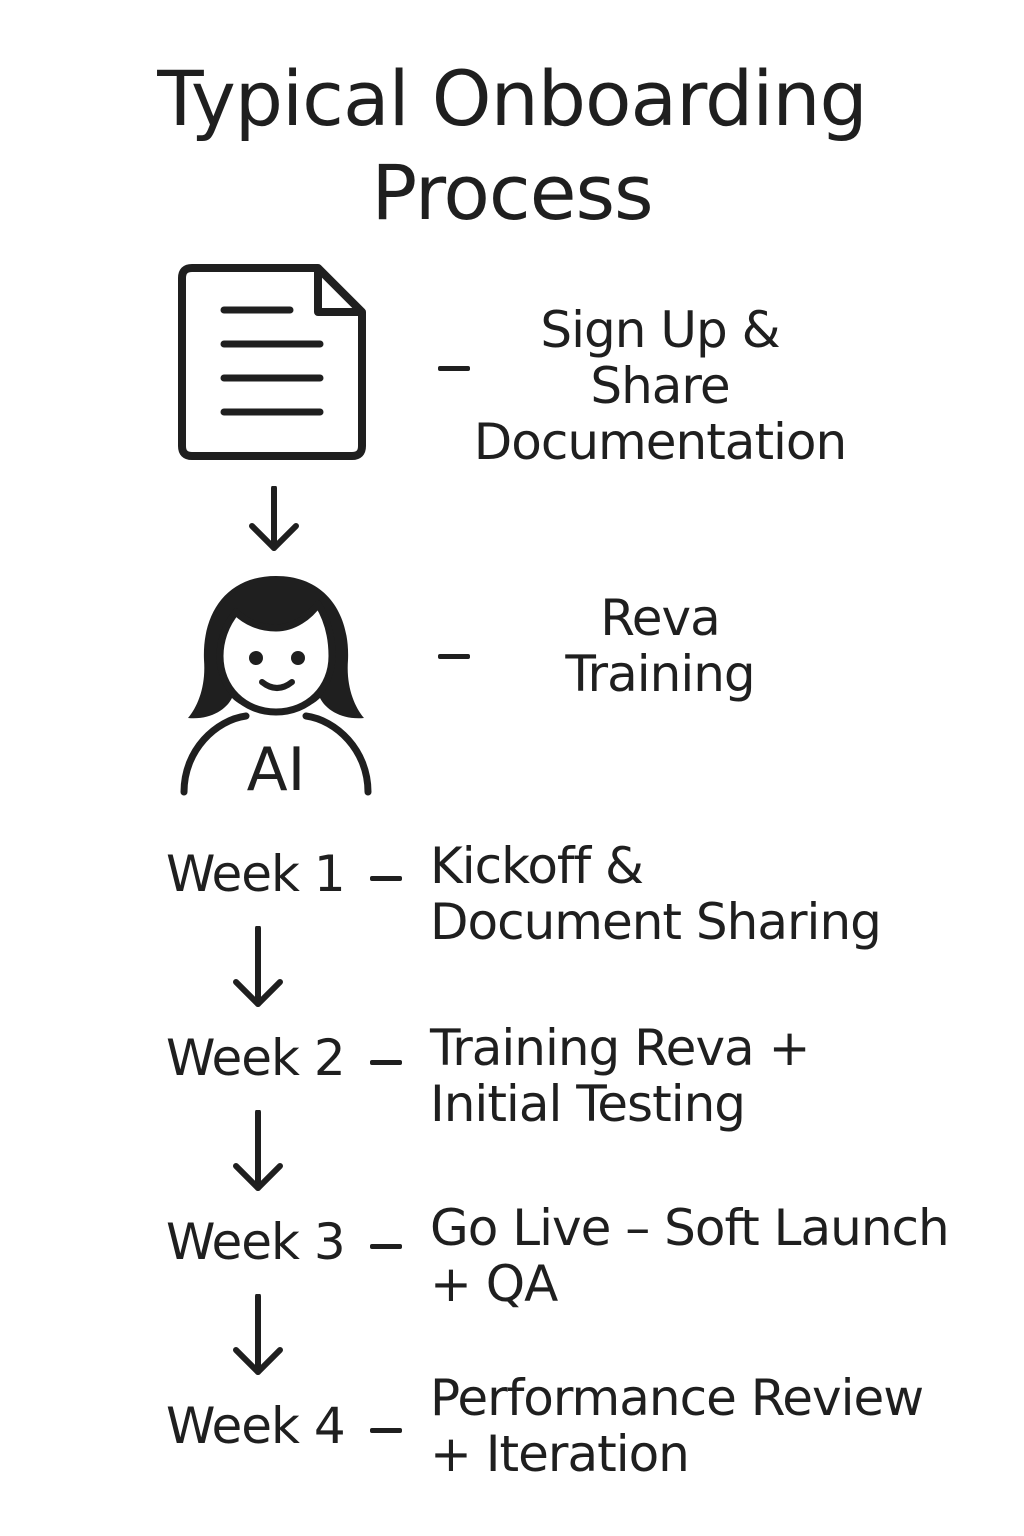 The height and width of the screenshot is (1536, 1024). Describe the element at coordinates (274, 364) in the screenshot. I see `document-icon` at that location.